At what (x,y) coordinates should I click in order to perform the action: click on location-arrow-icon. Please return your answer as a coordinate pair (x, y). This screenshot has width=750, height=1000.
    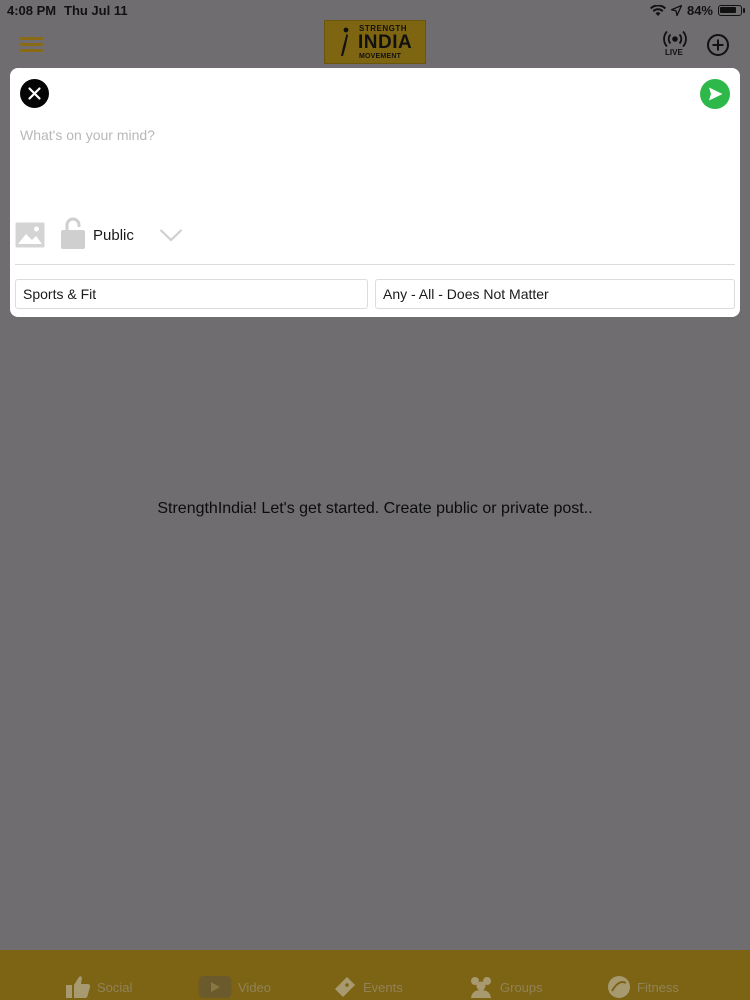
    Looking at the image, I should click on (676, 10).